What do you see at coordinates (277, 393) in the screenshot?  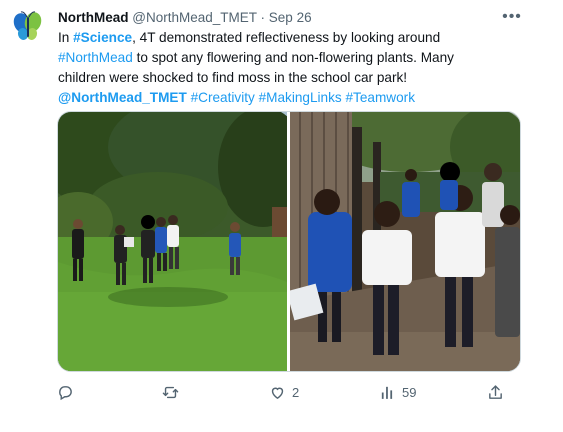 I see `heart-icon` at bounding box center [277, 393].